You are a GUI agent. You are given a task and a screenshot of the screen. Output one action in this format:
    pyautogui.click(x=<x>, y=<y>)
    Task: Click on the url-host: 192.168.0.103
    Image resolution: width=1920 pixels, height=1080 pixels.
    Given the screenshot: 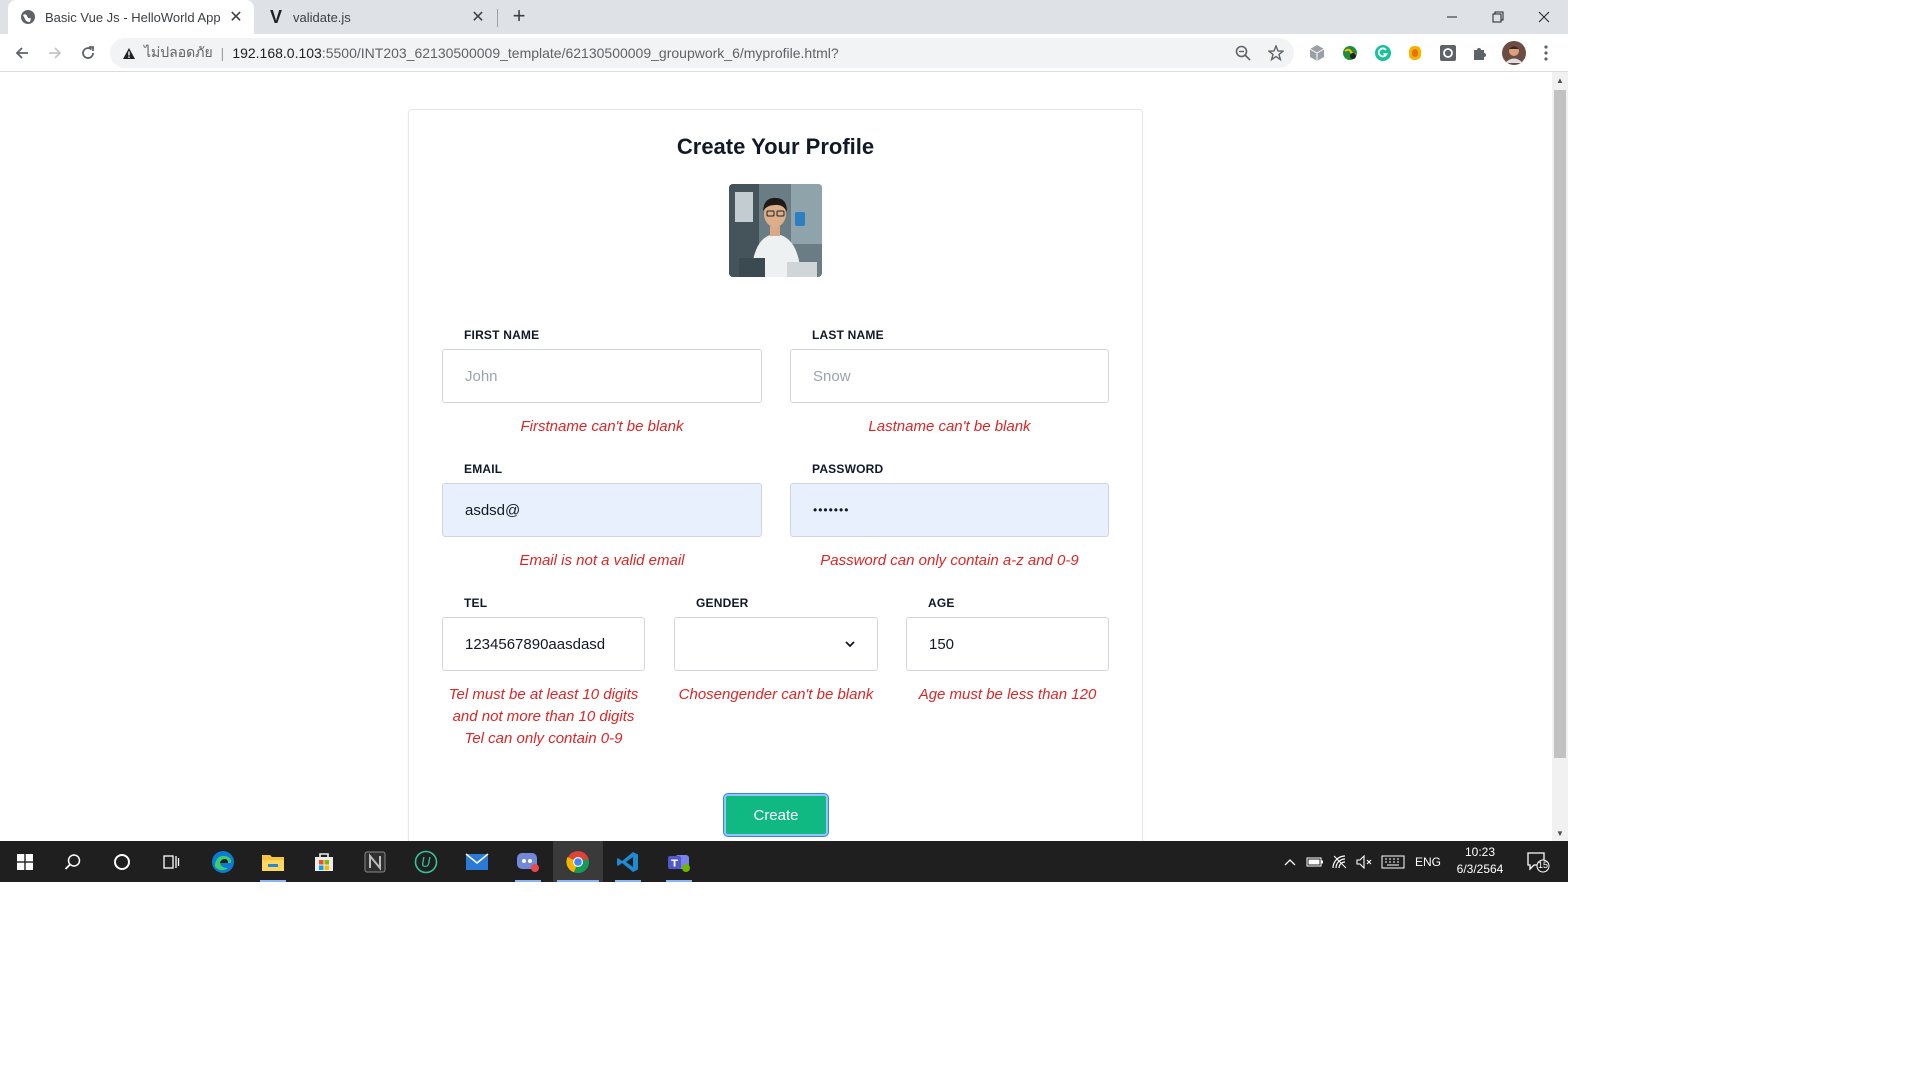 What is the action you would take?
    pyautogui.click(x=277, y=53)
    